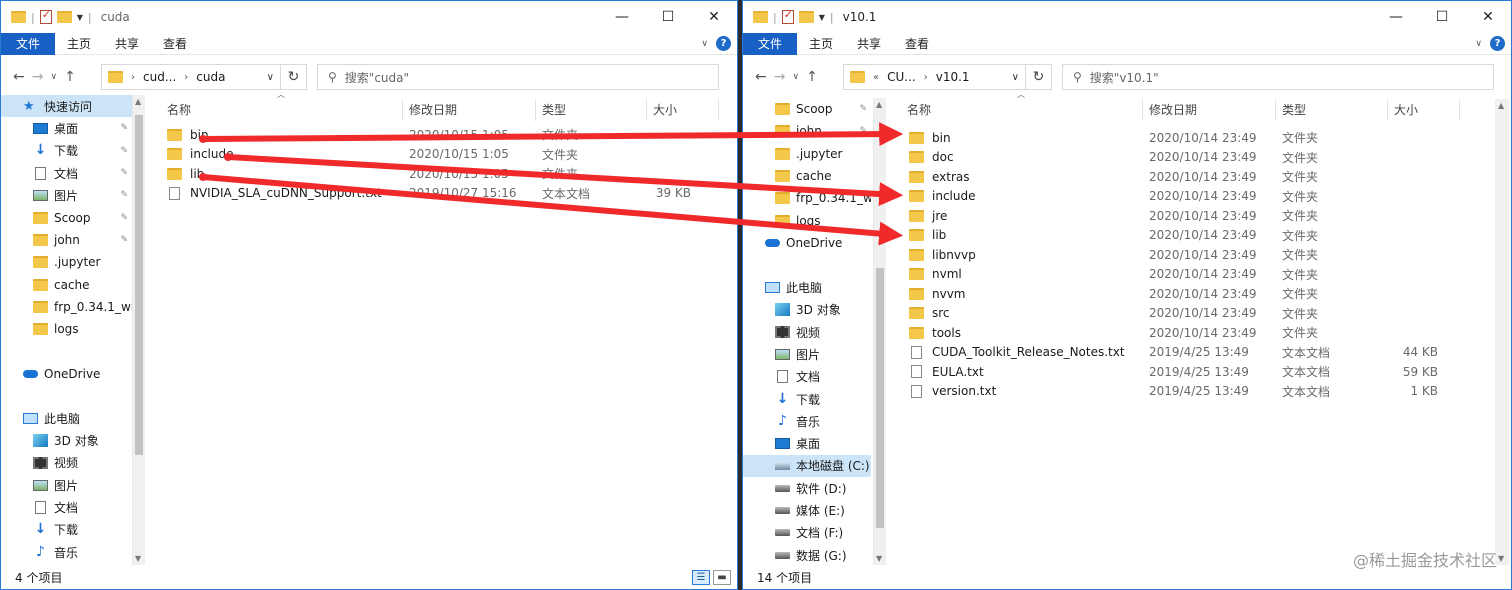 The height and width of the screenshot is (590, 1512). I want to click on file-row: lib 2020/10/14 23:49 文件夹, so click(1176, 236).